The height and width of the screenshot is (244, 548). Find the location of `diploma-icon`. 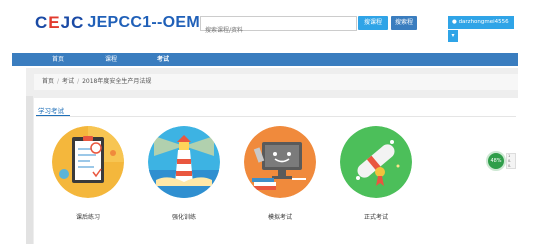

diploma-icon is located at coordinates (376, 162).